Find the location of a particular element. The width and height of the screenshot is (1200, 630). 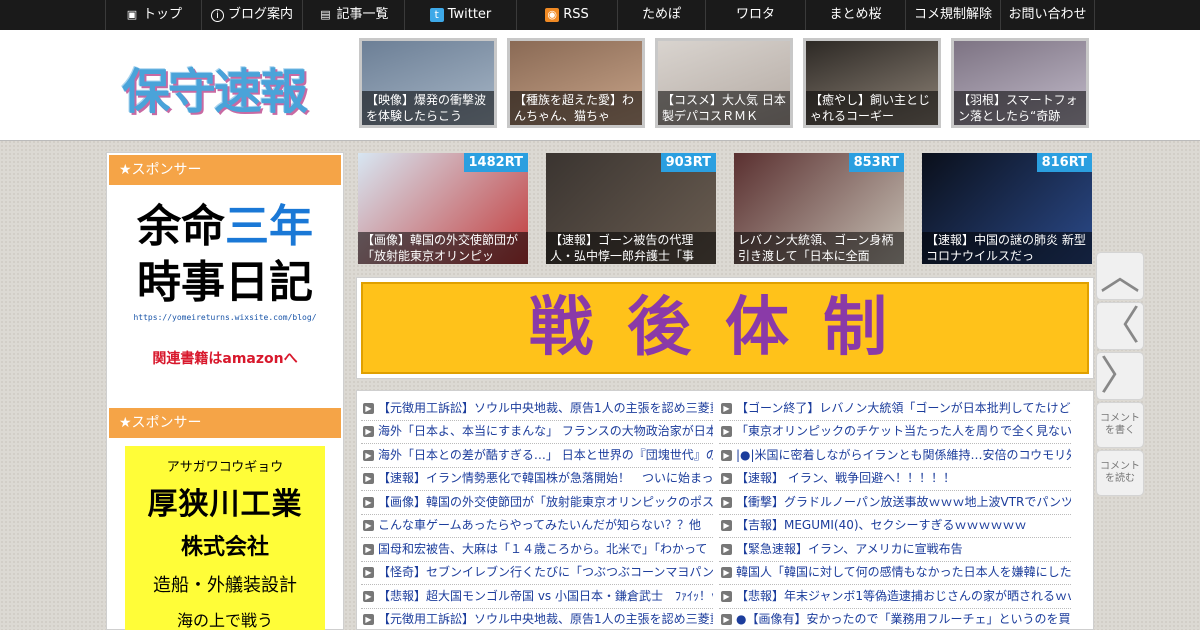

banner-sengo-taisei: 戦後体制 is located at coordinates (725, 328).